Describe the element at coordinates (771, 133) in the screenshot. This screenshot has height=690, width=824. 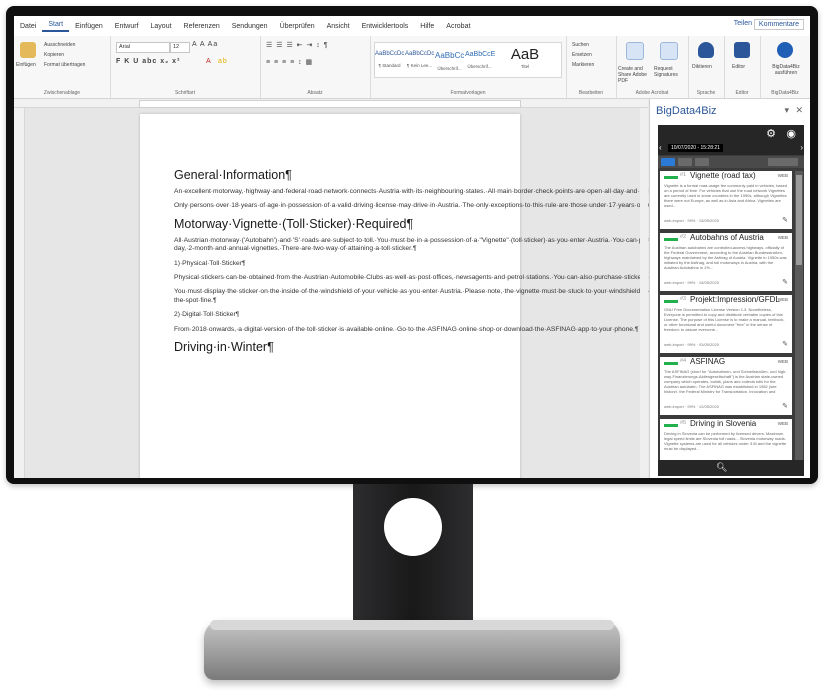
I see `gear-icon: ⚙` at that location.